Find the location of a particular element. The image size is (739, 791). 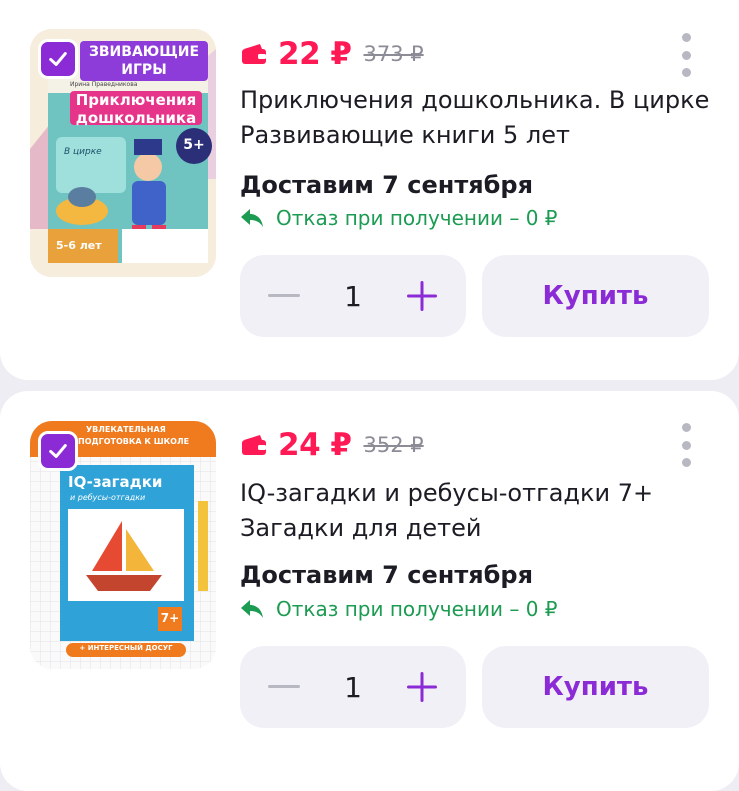

cover-footer: + ИНТЕРЕСНЫЙ ДОСУГ is located at coordinates (126, 648).